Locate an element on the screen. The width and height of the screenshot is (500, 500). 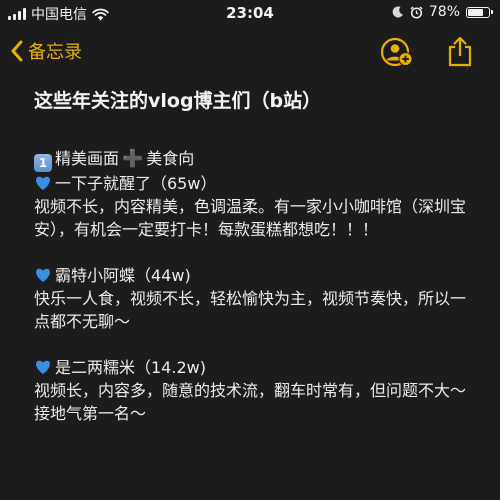
nav-bar: 备忘录 is located at coordinates (250, 52).